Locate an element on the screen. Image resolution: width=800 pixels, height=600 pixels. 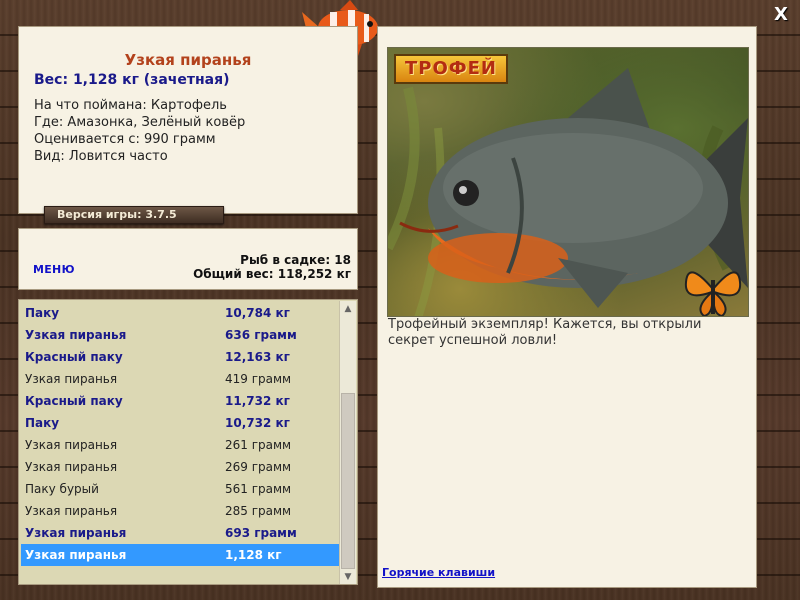
total-weight: Общий вес: 118,252 кг is located at coordinates (272, 274).